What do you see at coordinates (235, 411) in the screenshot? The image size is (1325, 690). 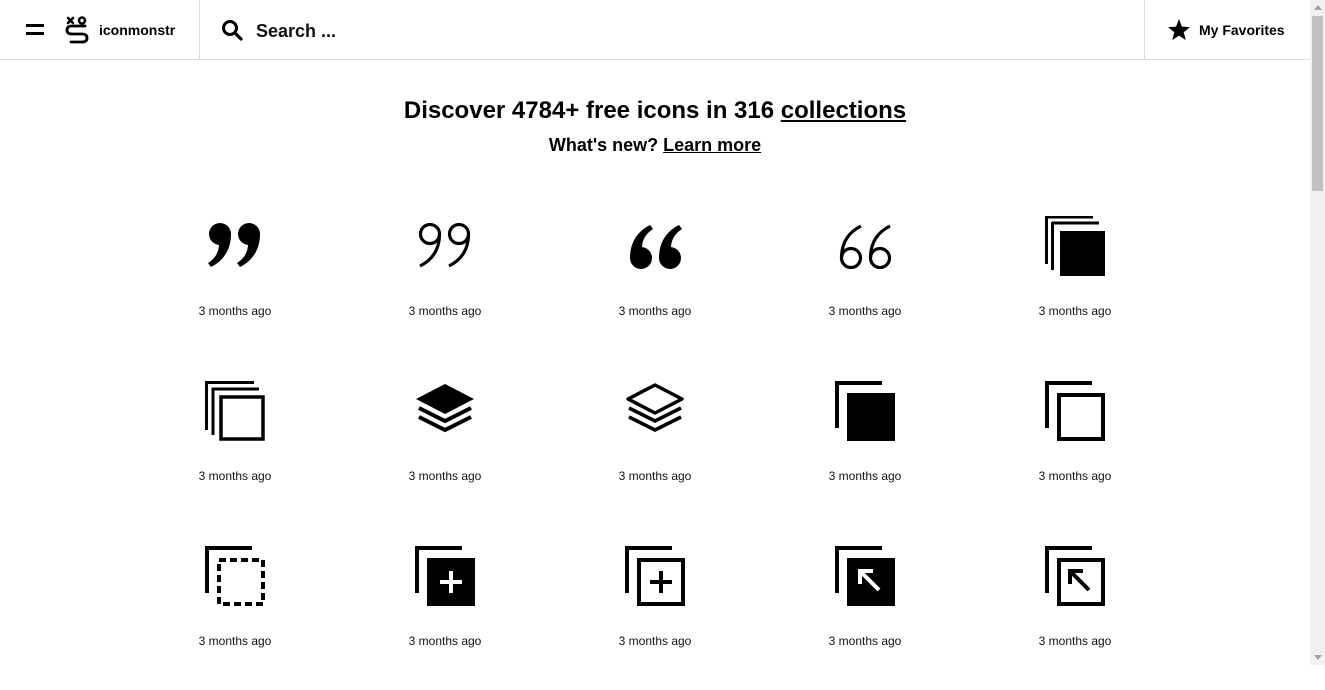 I see `stack-outline-icon` at bounding box center [235, 411].